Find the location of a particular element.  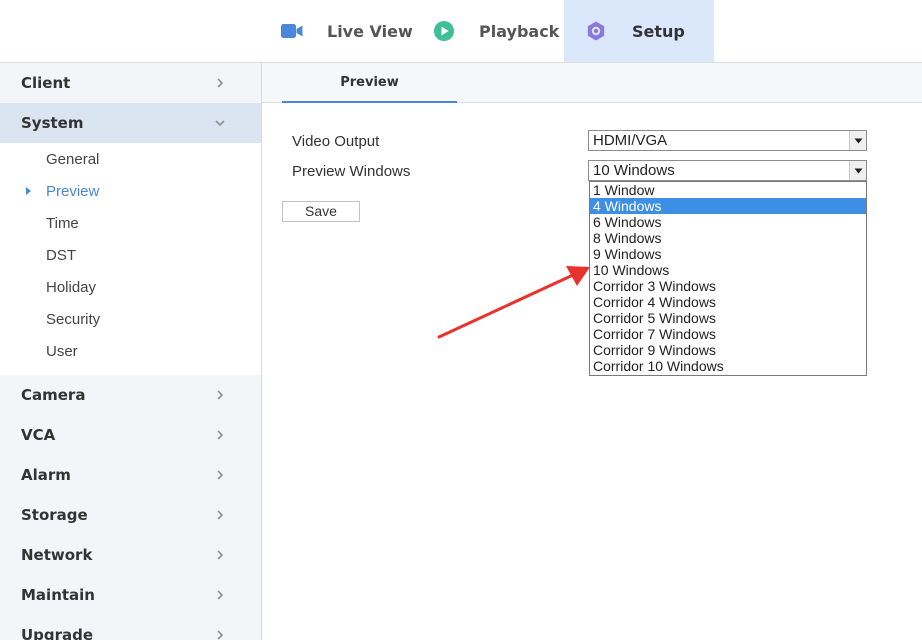

sidebar-group-network: Network is located at coordinates (130, 555).